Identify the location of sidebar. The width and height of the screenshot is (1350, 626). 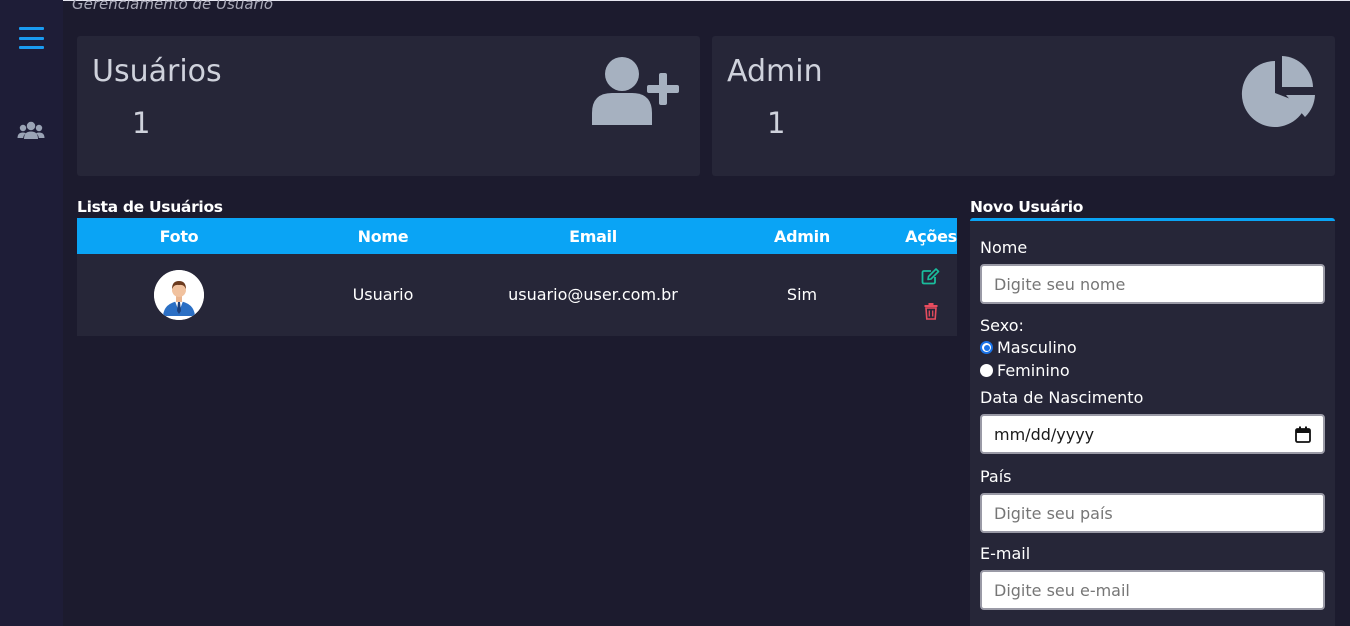
(31, 313).